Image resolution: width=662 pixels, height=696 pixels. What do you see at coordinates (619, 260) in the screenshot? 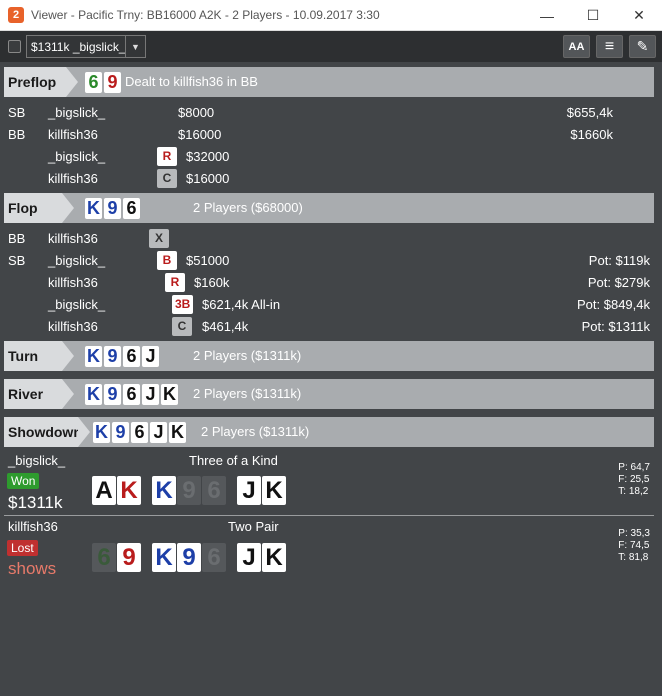
I see `pot-amount: Pot: $119k` at bounding box center [619, 260].